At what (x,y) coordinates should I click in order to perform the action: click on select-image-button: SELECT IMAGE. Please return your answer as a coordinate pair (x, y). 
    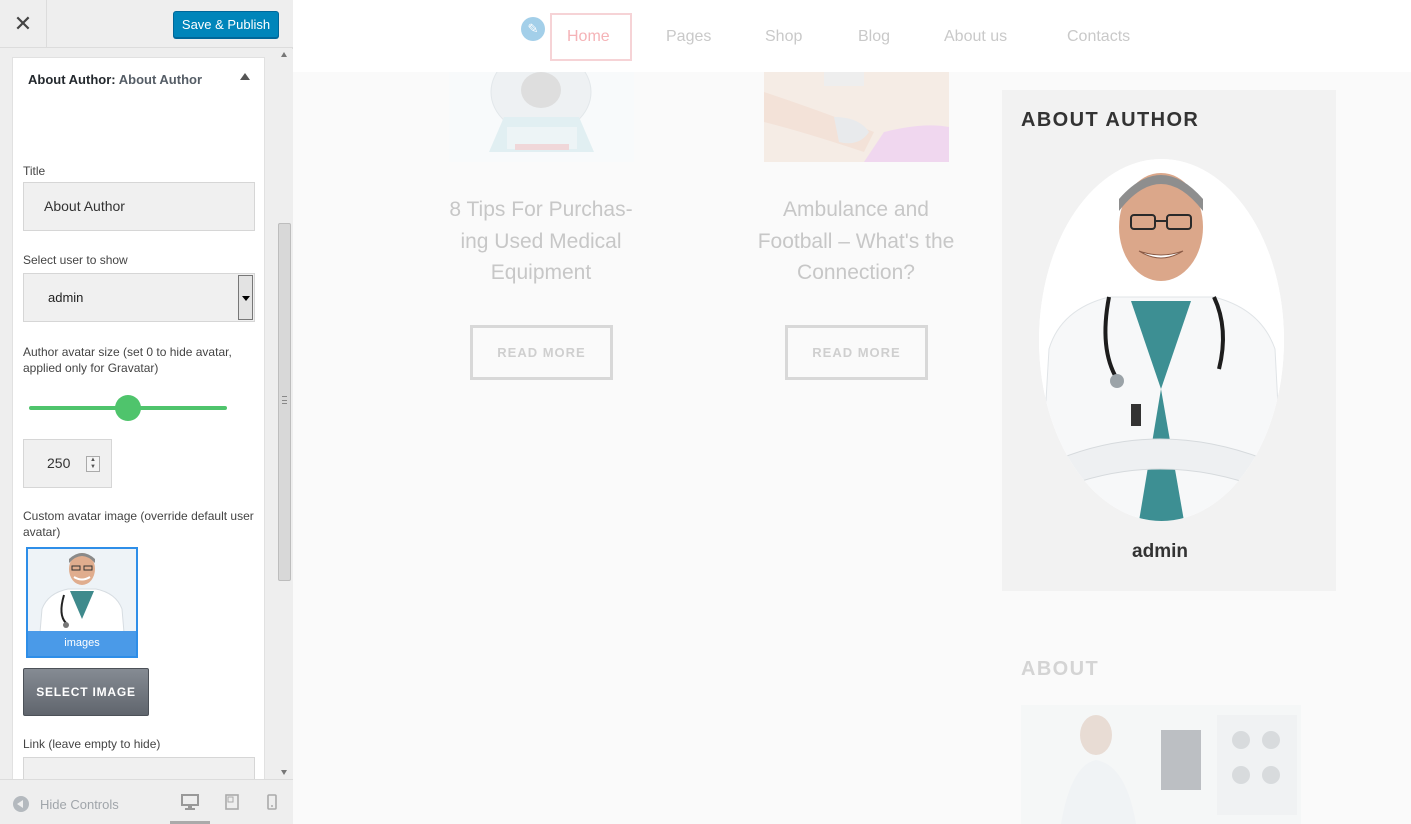
    Looking at the image, I should click on (86, 692).